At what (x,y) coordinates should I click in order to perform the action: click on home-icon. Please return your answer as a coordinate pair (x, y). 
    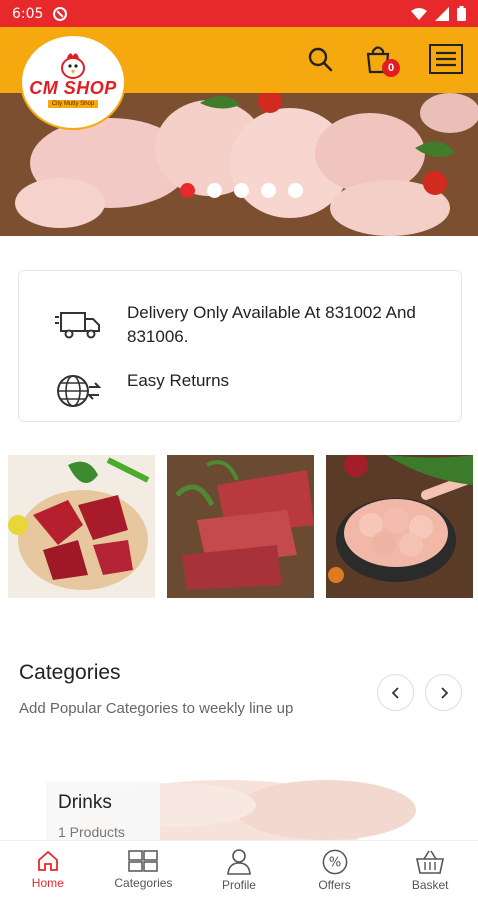
    Looking at the image, I should click on (47, 860).